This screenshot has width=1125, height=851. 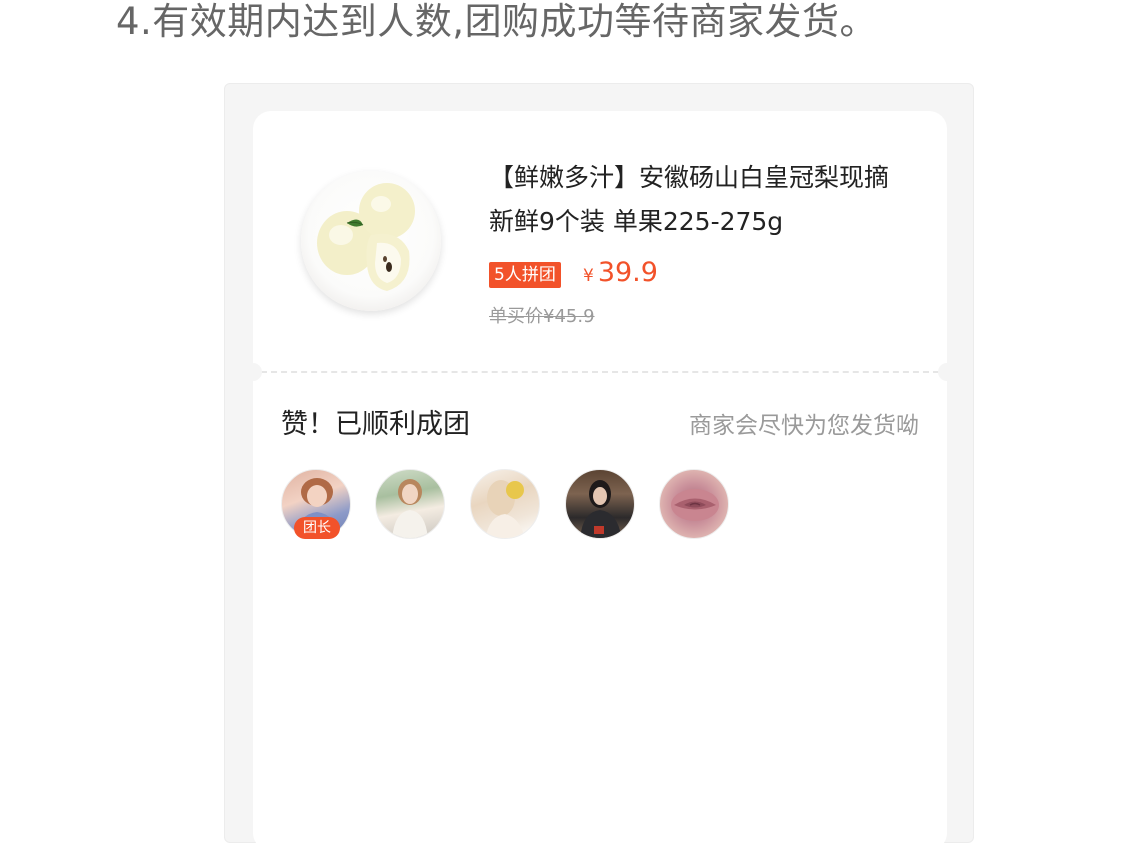 I want to click on price-value: 39.9, so click(x=627, y=272).